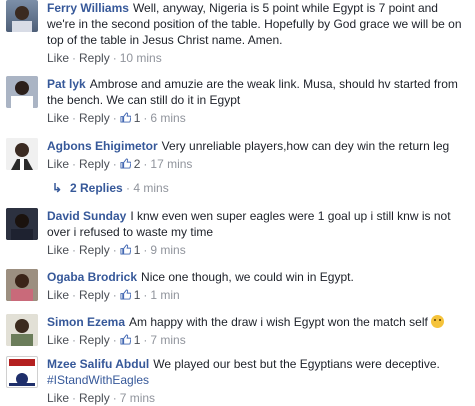 The width and height of the screenshot is (475, 406). Describe the element at coordinates (98, 380) in the screenshot. I see `hashtag-link: #IStandWithEagles` at that location.